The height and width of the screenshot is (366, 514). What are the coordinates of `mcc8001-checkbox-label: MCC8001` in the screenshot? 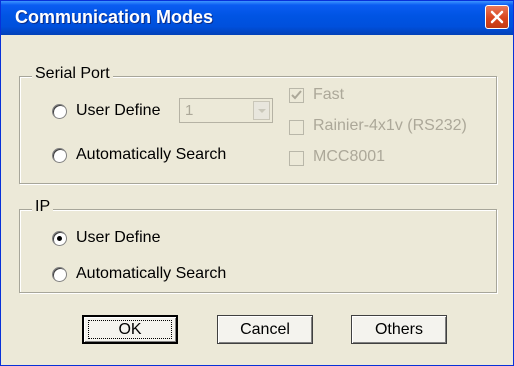 It's located at (349, 156).